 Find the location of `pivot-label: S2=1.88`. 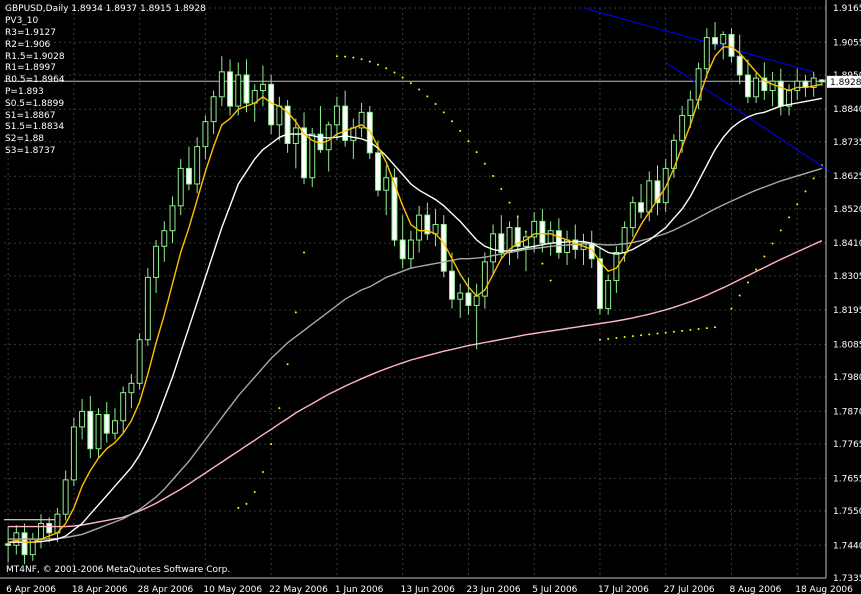

pivot-label: S2=1.88 is located at coordinates (25, 139).